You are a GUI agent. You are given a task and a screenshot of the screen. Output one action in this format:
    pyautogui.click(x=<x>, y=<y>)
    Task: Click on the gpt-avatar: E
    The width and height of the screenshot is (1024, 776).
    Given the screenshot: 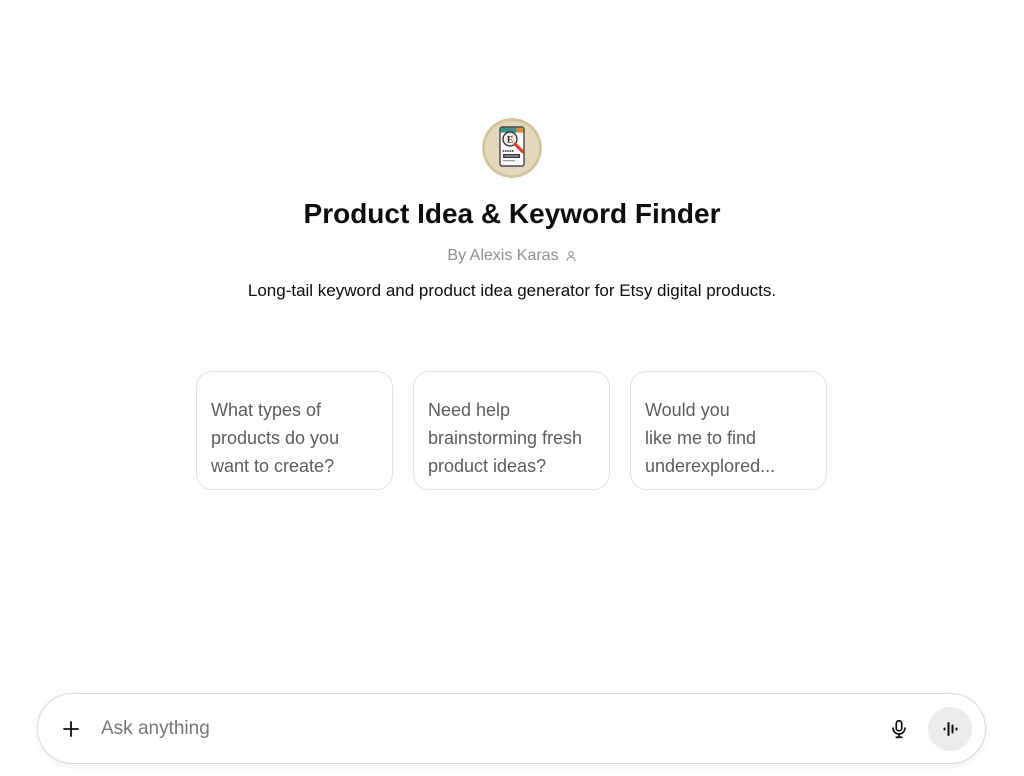 What is the action you would take?
    pyautogui.click(x=512, y=148)
    